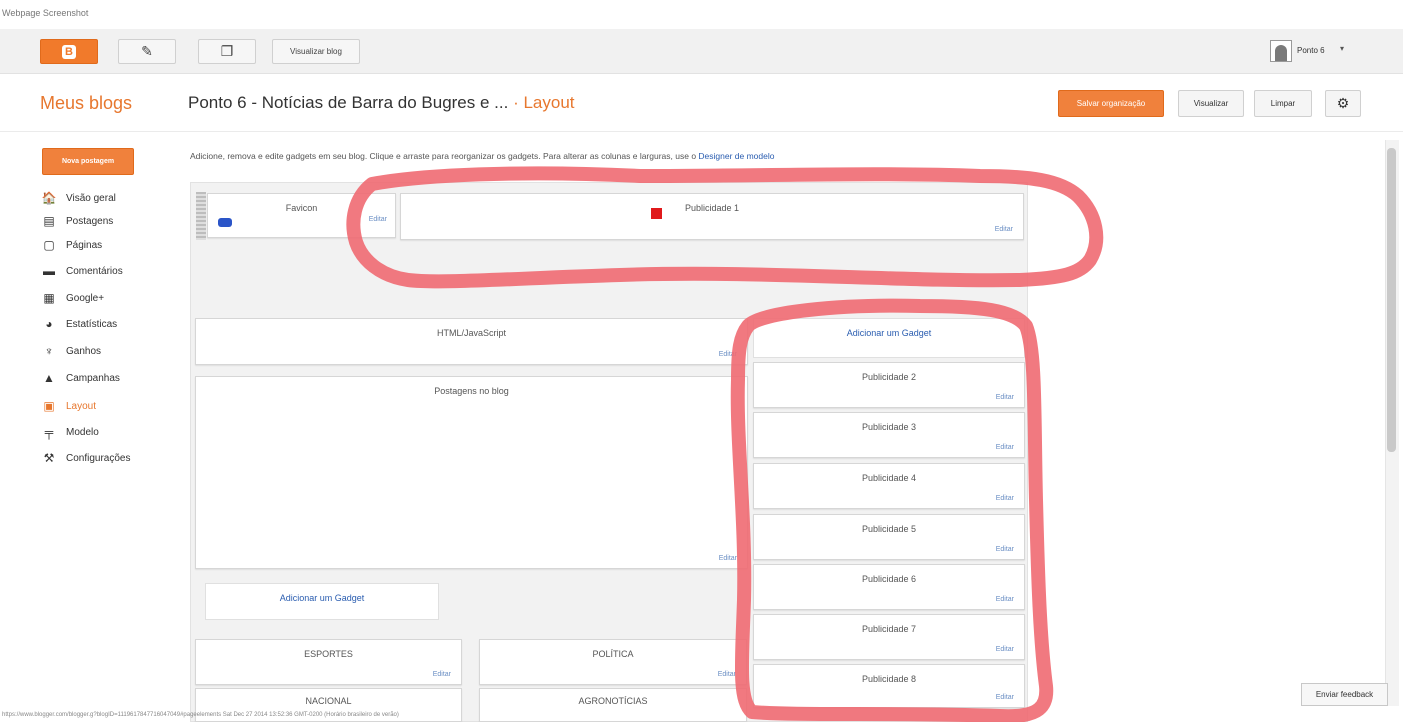  What do you see at coordinates (613, 654) in the screenshot?
I see `gadget-title: POLÍTICA` at bounding box center [613, 654].